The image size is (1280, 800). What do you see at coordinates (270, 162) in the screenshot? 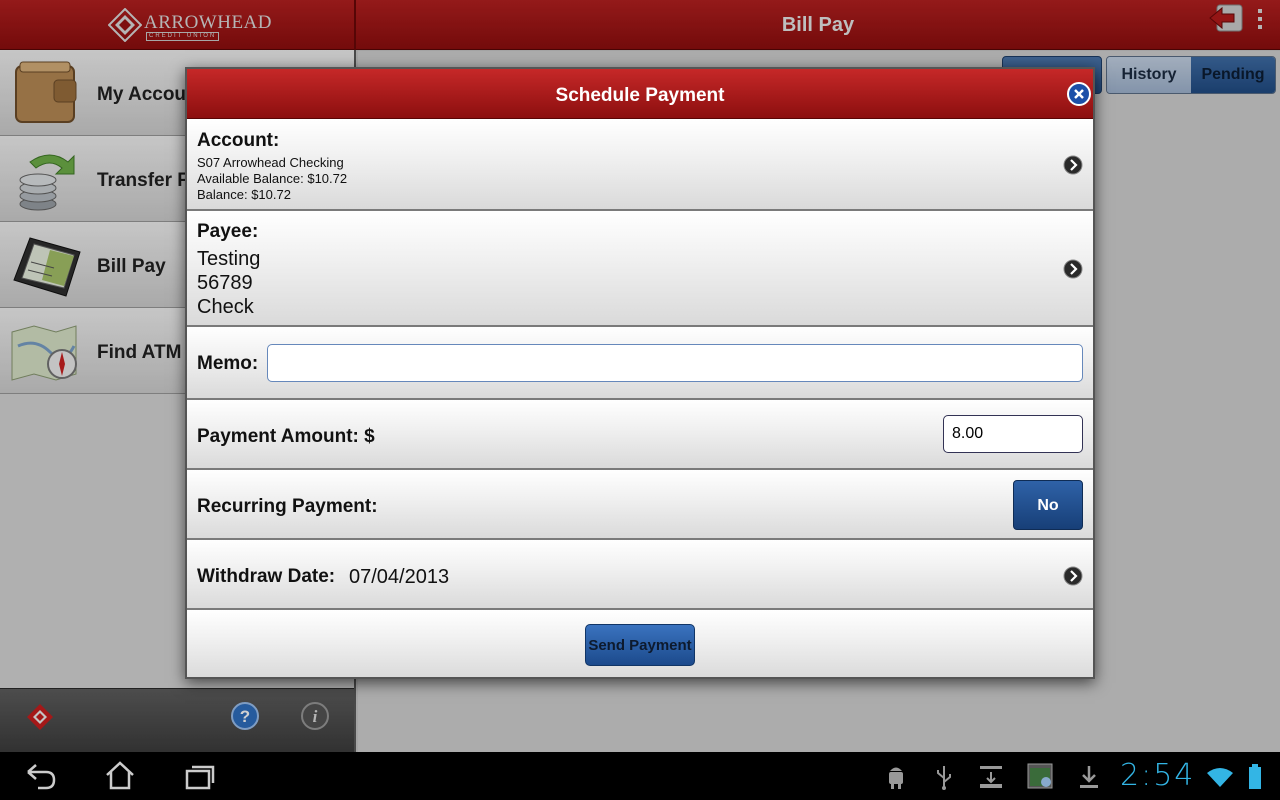
I see `account-name: S07 Arrowhead Checking` at bounding box center [270, 162].